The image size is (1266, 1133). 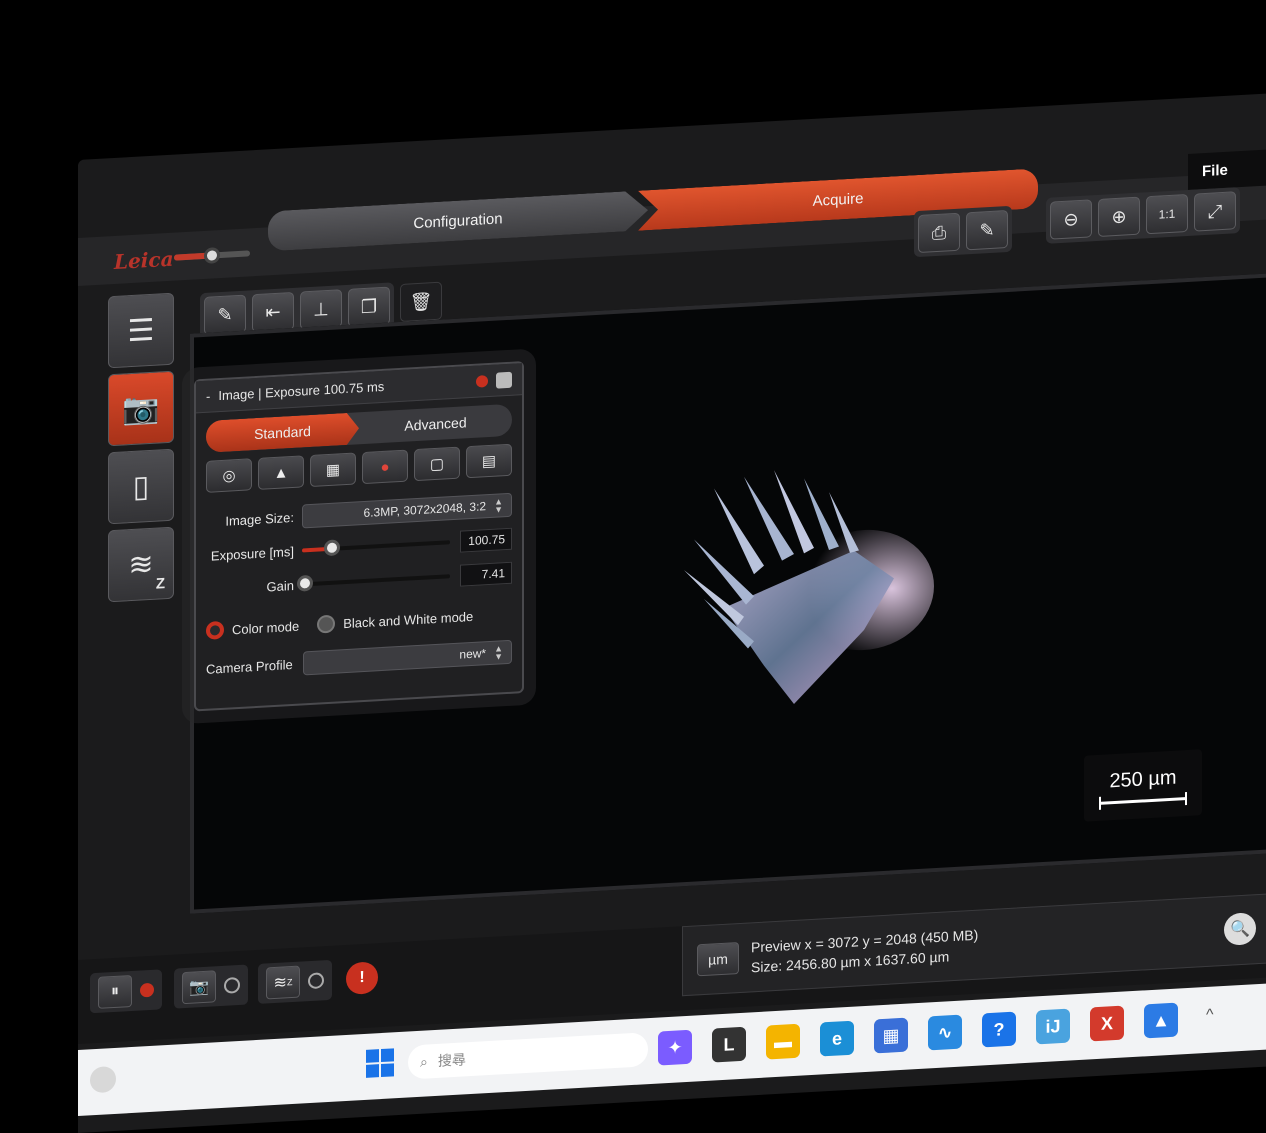 What do you see at coordinates (326, 624) in the screenshot?
I see `bw-mode-radio` at bounding box center [326, 624].